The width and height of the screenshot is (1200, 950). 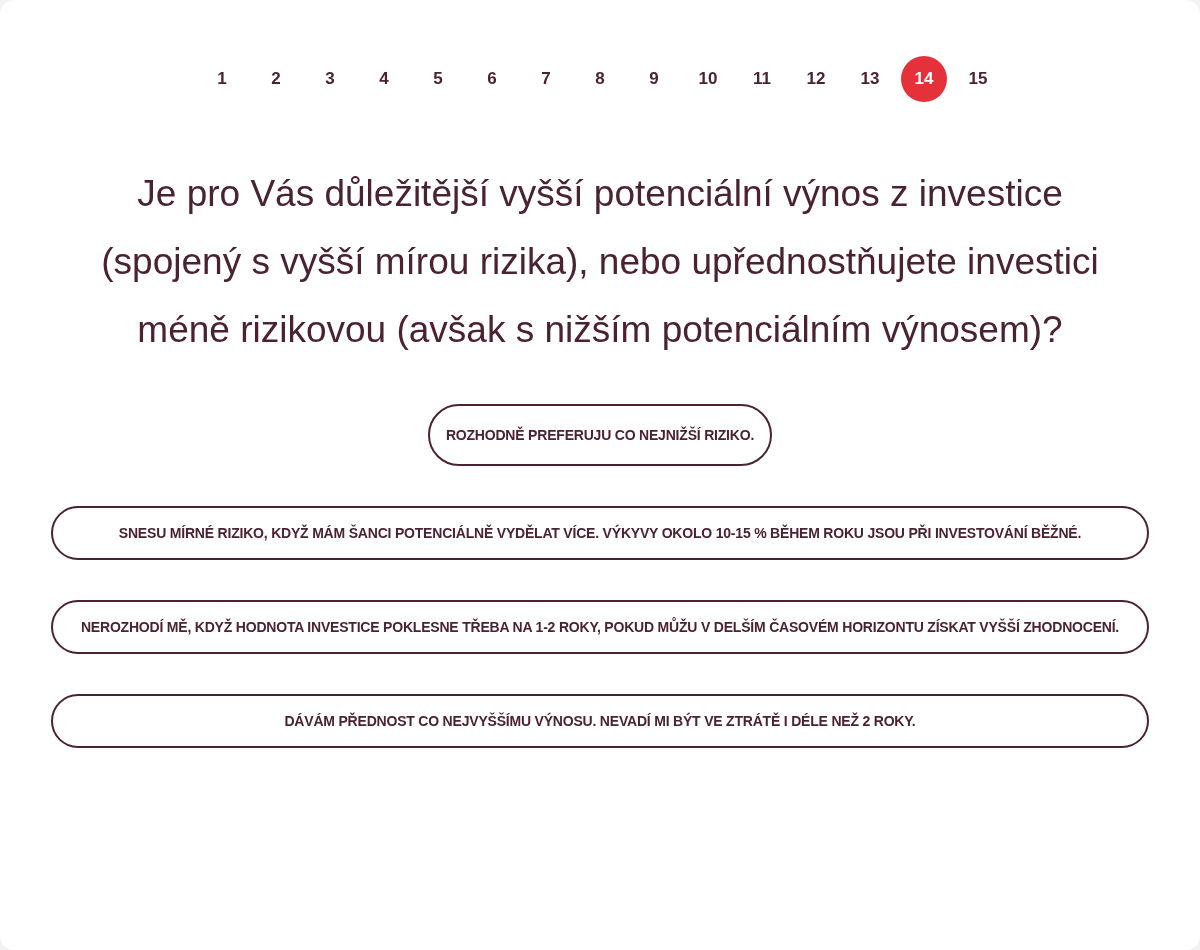 What do you see at coordinates (924, 79) in the screenshot?
I see `page-number: 14` at bounding box center [924, 79].